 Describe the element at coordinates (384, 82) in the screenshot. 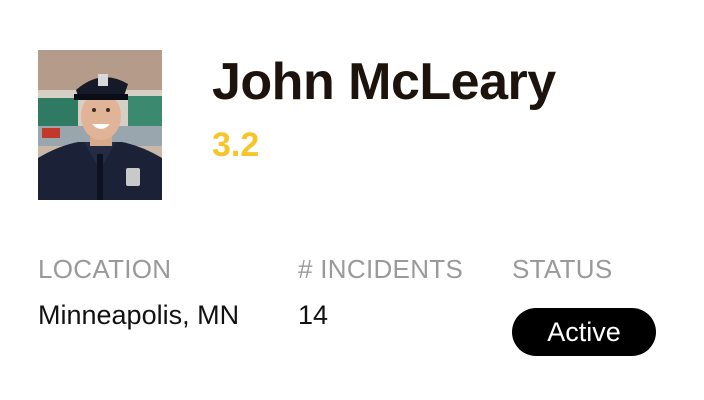

I see `officer-name: John McLeary` at that location.